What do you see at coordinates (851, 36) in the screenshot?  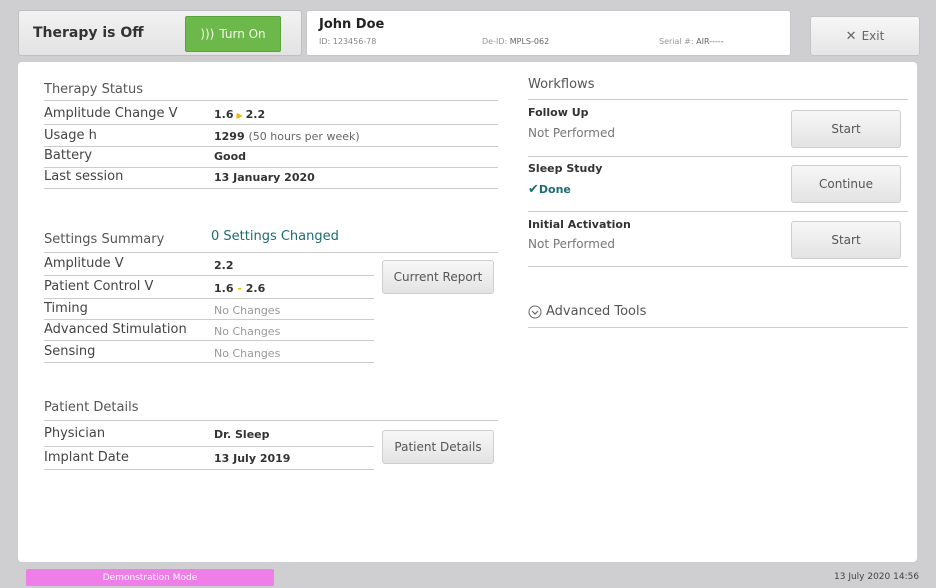 I see `close-icon: ✕` at bounding box center [851, 36].